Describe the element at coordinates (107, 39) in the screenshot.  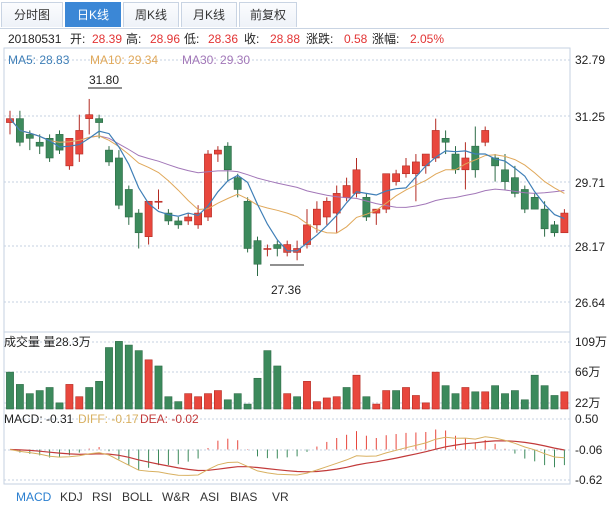
I see `info-open: 28.39` at that location.